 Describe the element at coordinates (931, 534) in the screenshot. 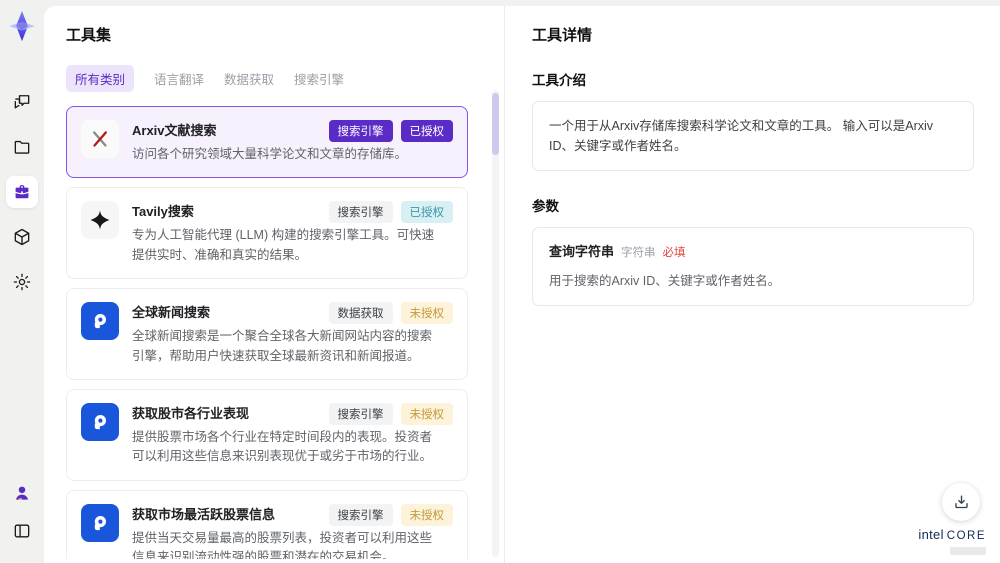

I see `brand-primary: intel` at that location.